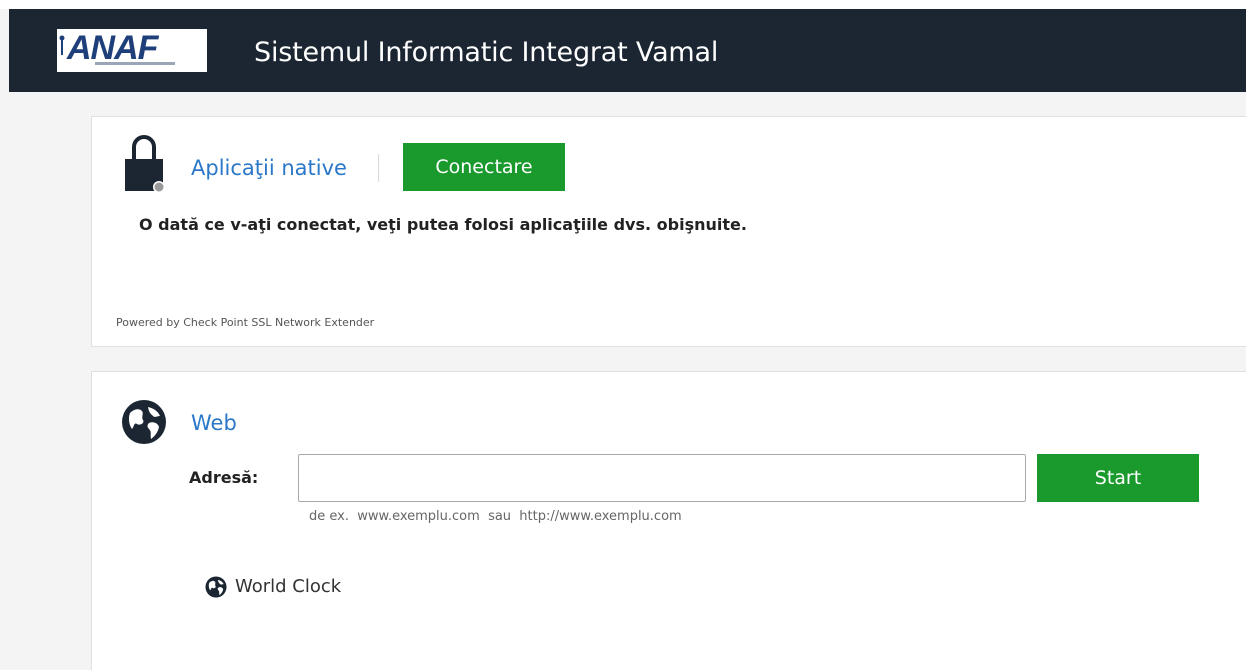  Describe the element at coordinates (224, 477) in the screenshot. I see `address-label: Adresă:` at that location.